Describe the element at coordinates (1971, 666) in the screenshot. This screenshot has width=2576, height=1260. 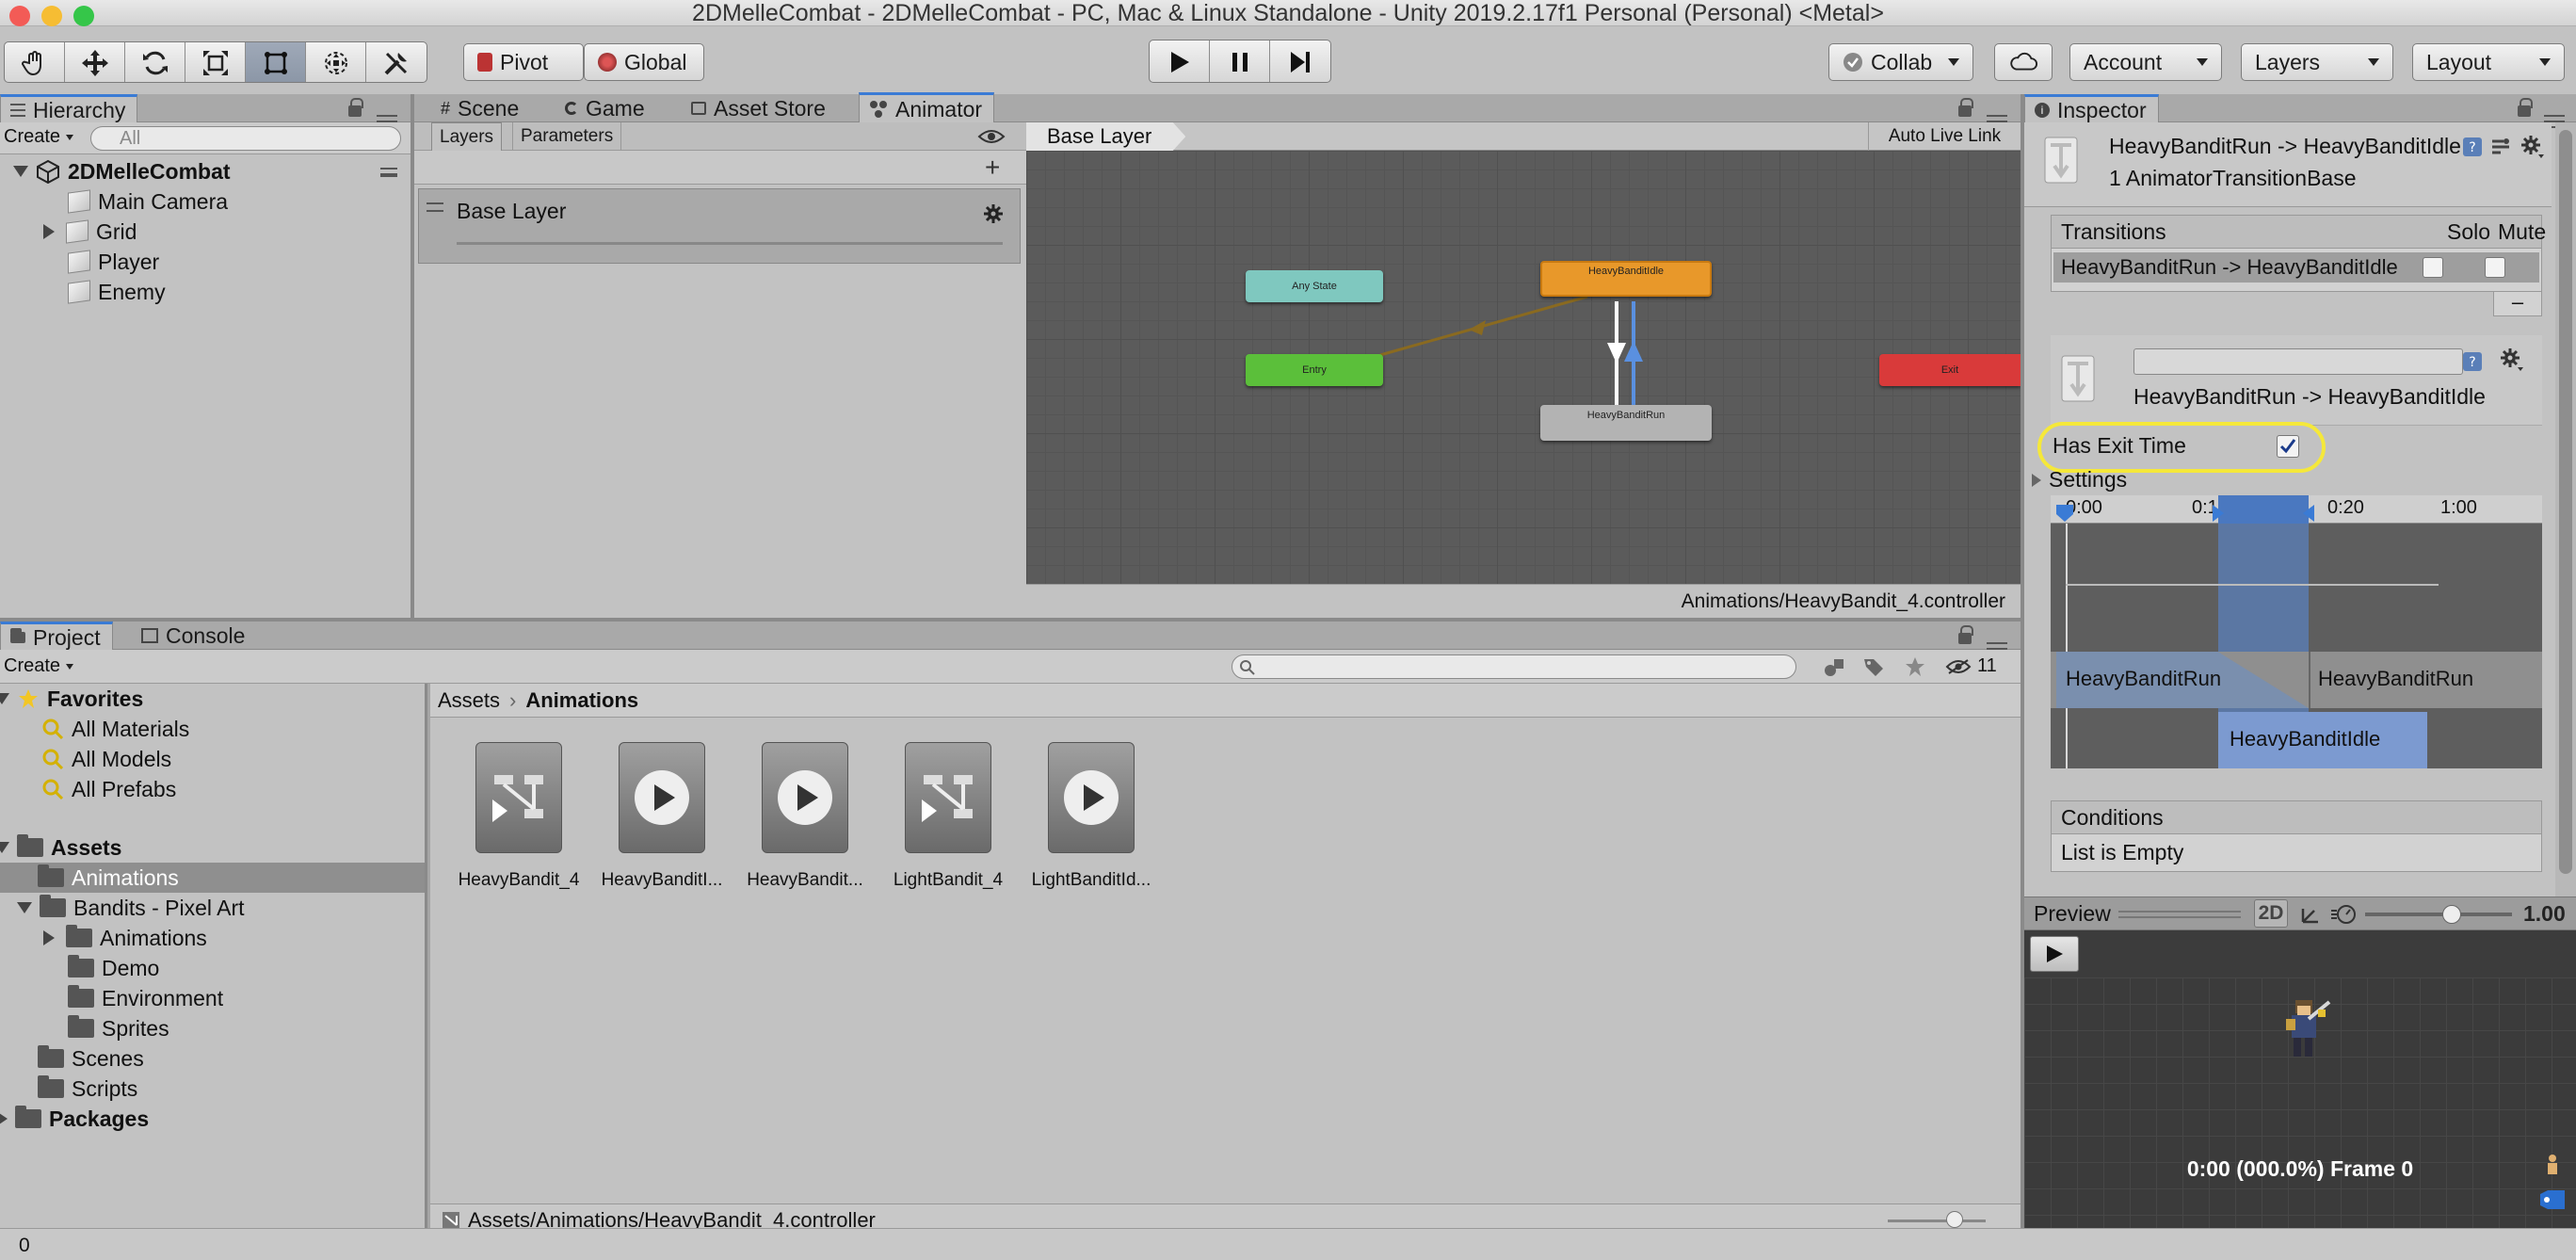
I see `hidden-packages-toggle: 11` at that location.